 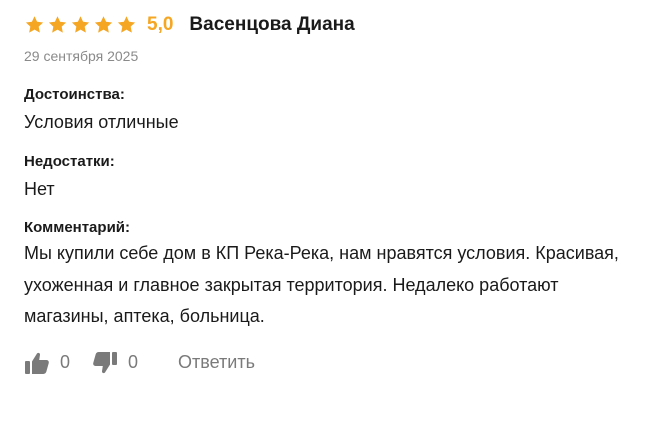 I want to click on star-rating, so click(x=81, y=25).